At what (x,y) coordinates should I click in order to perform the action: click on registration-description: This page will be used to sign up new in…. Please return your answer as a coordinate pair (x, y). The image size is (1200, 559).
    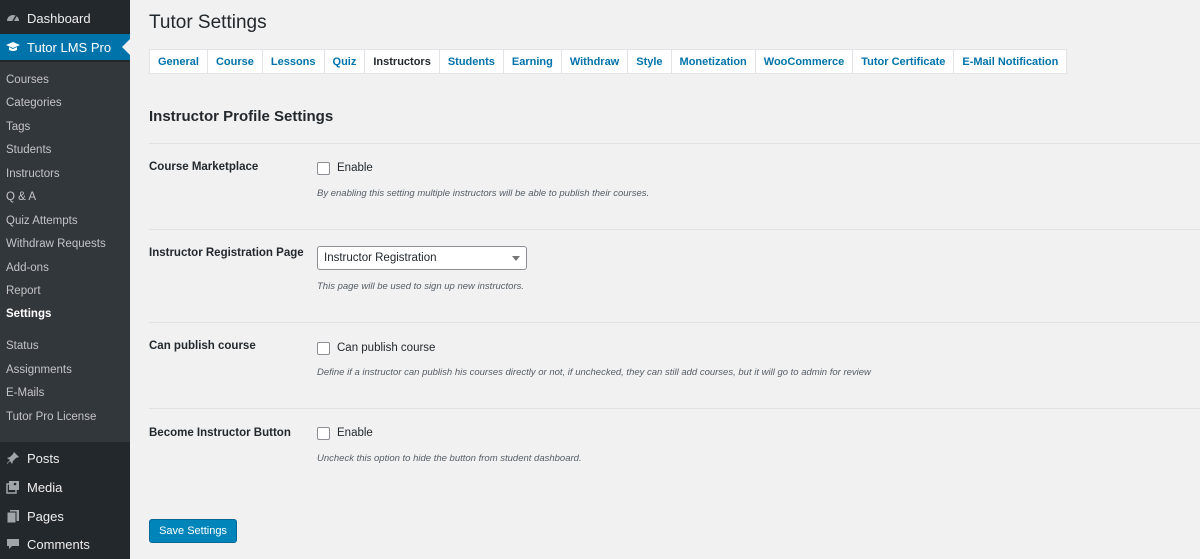
    Looking at the image, I should click on (420, 286).